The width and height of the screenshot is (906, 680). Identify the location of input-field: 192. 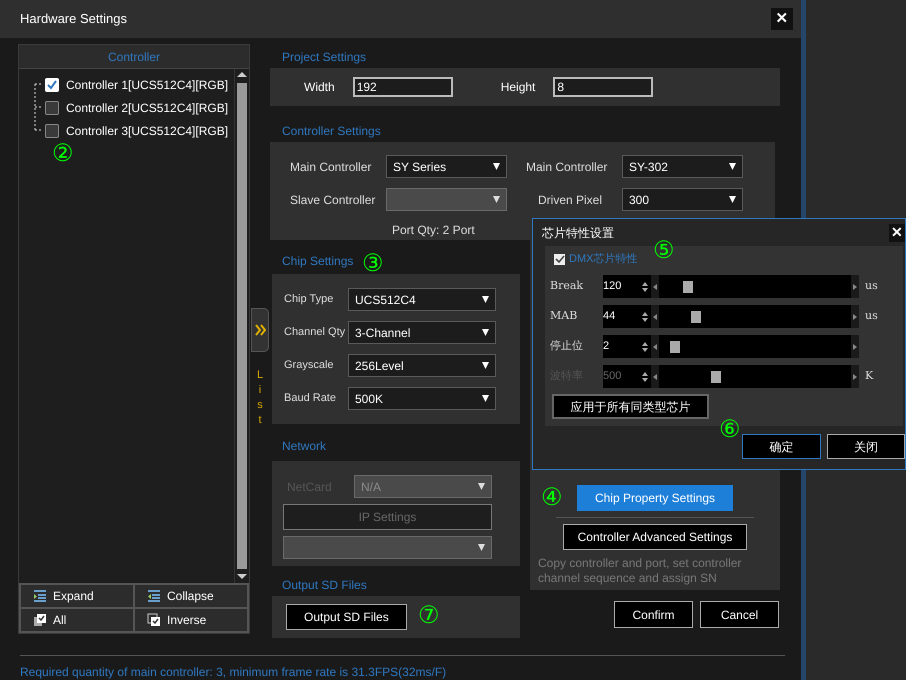
(402, 87).